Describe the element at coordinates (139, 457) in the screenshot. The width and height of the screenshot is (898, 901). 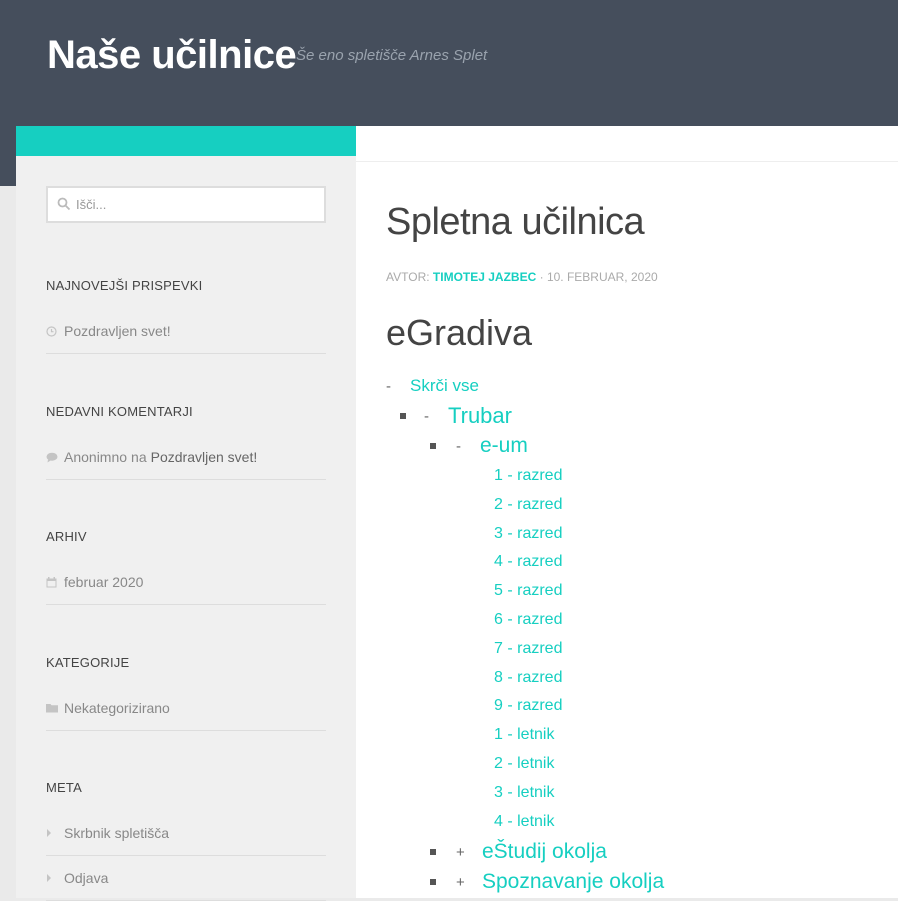
I see `comment-on: na` at that location.